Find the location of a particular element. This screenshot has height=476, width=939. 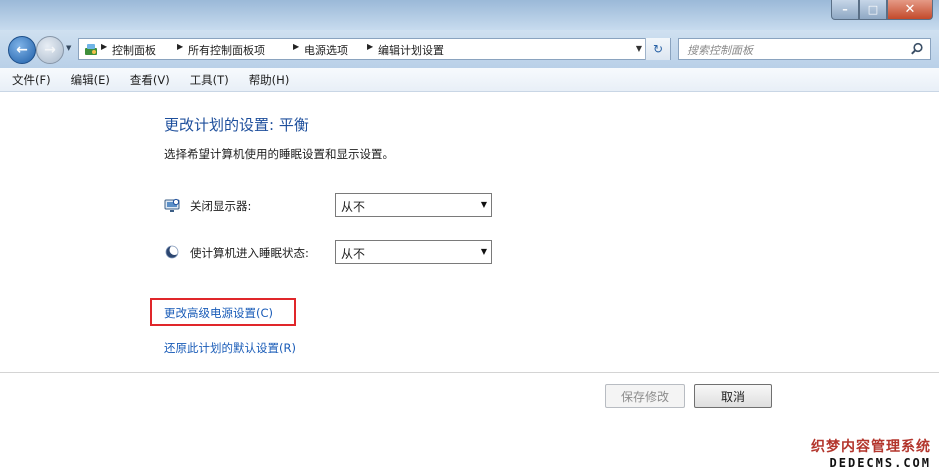

breadcrumb-all-items: 所有控制面板项 is located at coordinates (226, 50).